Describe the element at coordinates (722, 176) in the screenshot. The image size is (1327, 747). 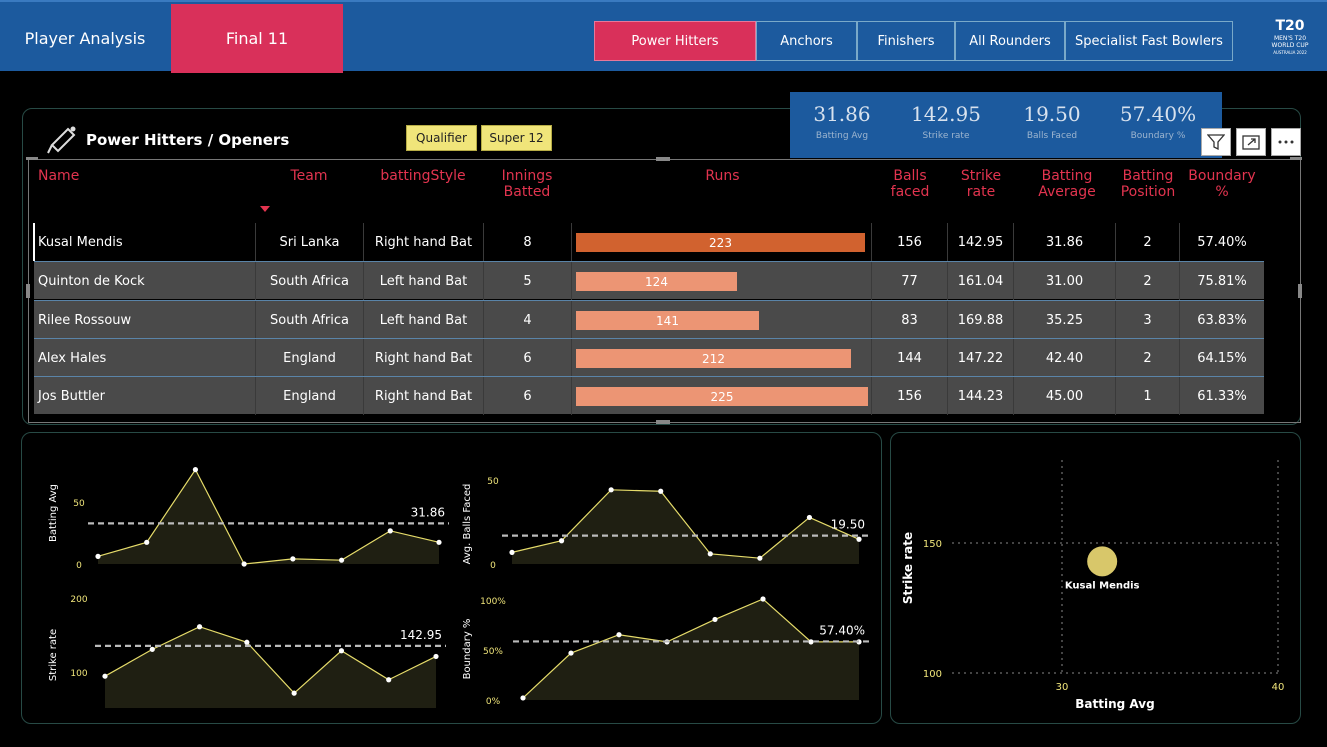
I see `header-runs: Runs` at that location.